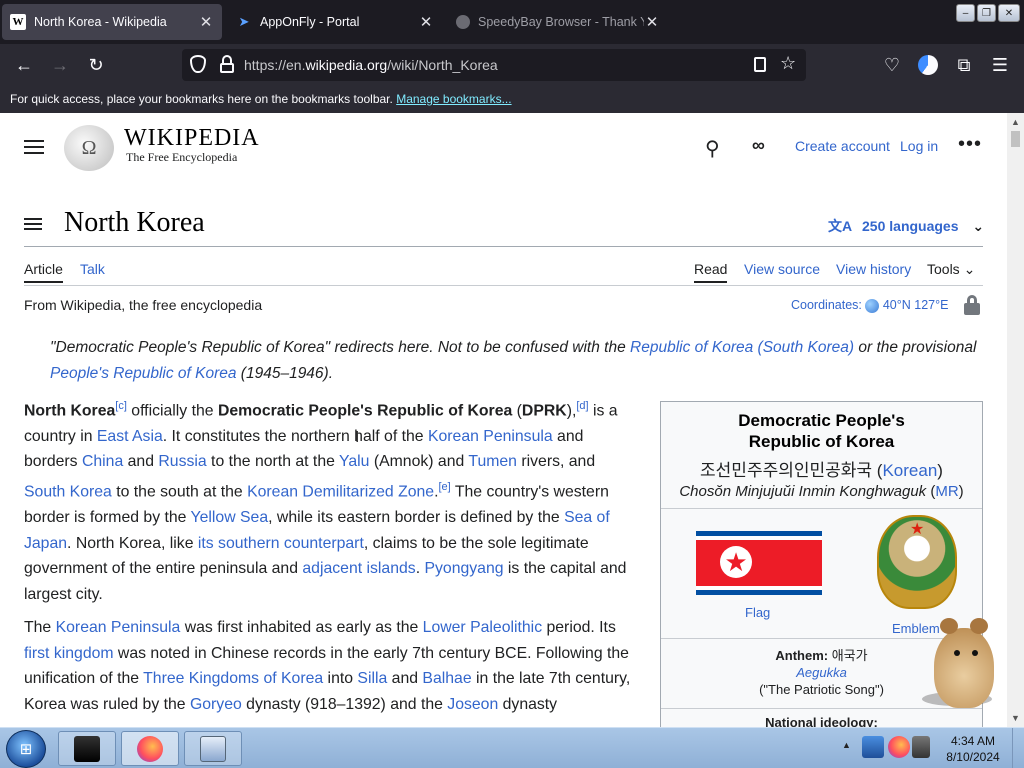 This screenshot has width=1024, height=768. I want to click on log-in-link: Log in, so click(919, 146).